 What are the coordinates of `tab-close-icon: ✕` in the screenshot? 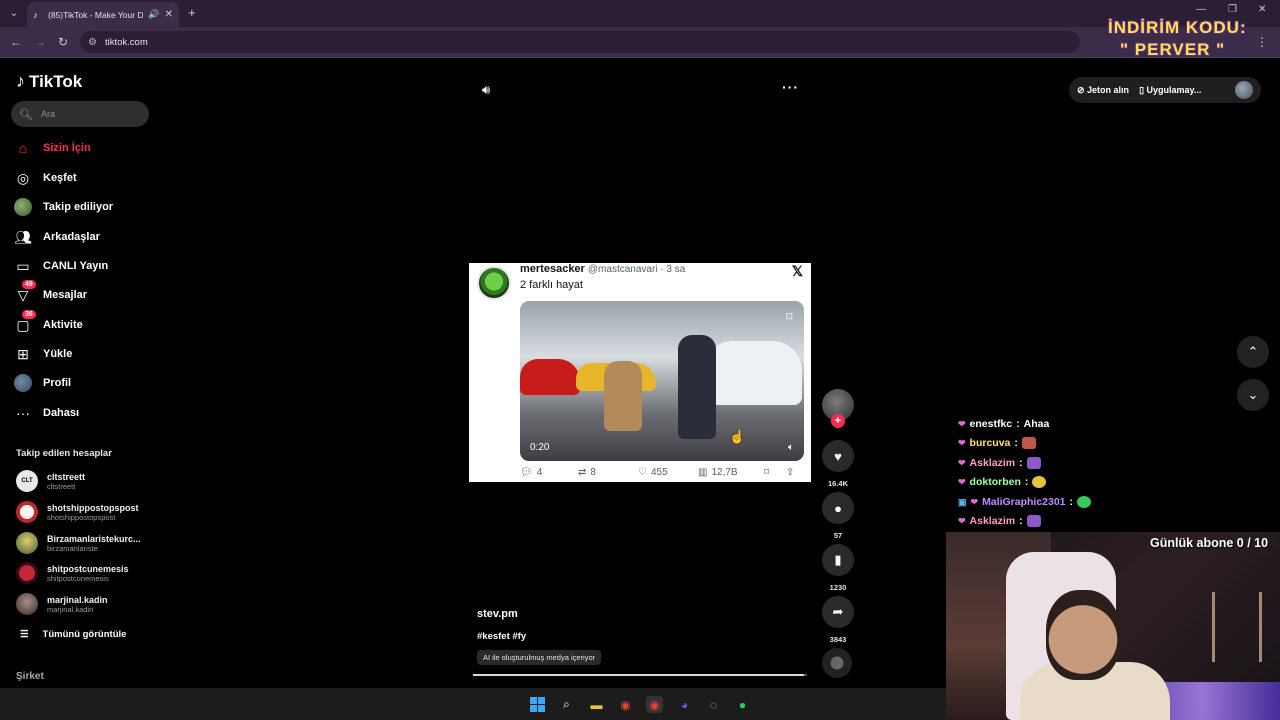 It's located at (169, 14).